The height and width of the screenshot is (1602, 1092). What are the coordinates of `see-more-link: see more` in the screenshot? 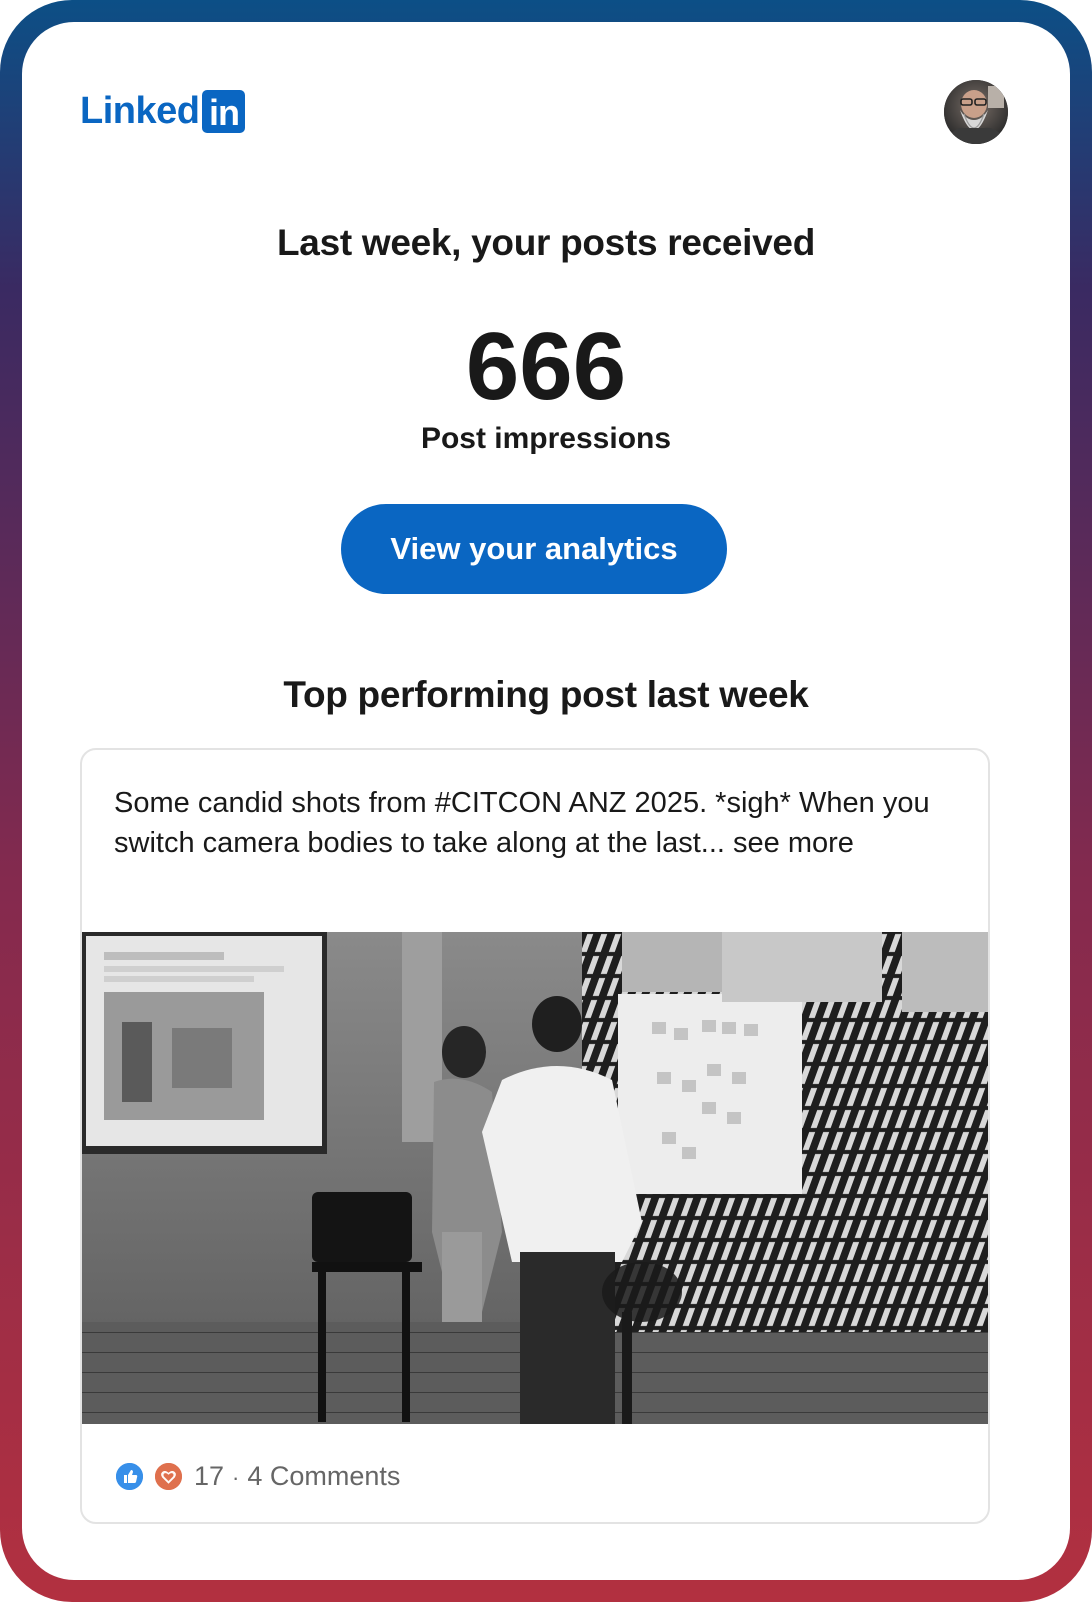 It's located at (793, 843).